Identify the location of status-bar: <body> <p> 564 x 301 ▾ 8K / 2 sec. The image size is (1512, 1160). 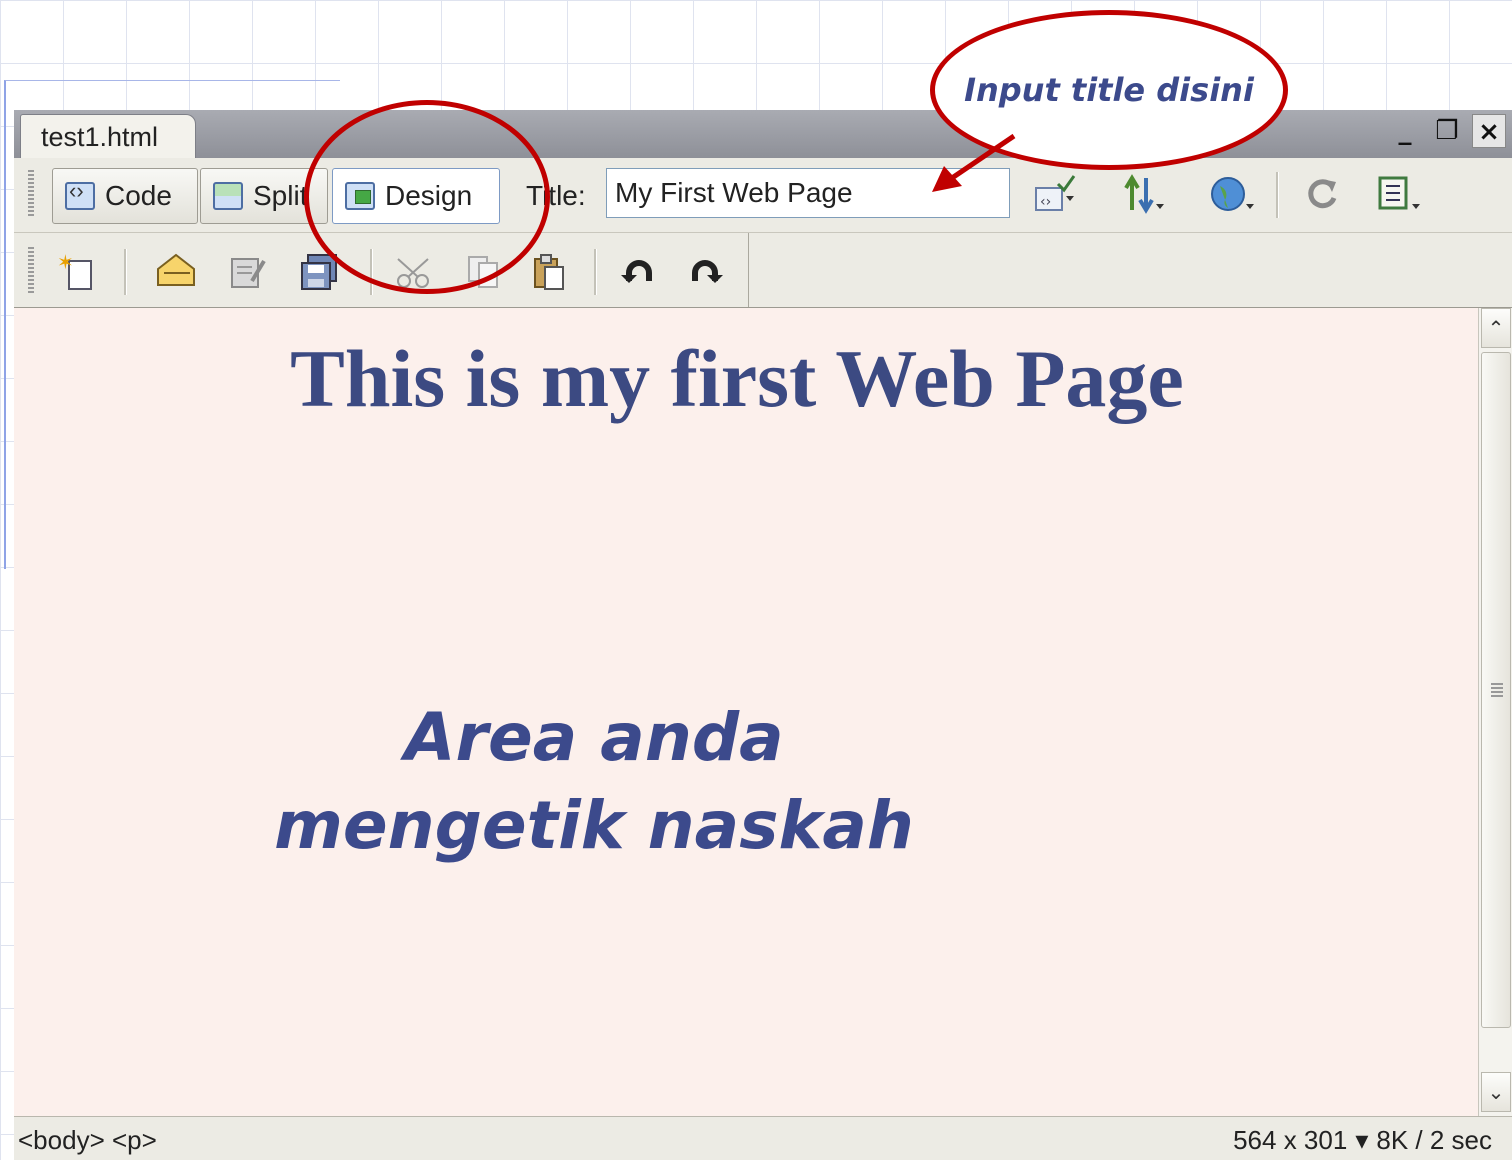
(763, 1138).